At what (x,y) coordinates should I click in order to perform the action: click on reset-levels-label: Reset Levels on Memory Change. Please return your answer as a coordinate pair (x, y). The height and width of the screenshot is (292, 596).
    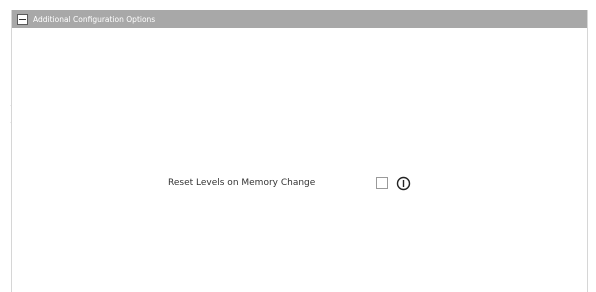
    Looking at the image, I should click on (242, 183).